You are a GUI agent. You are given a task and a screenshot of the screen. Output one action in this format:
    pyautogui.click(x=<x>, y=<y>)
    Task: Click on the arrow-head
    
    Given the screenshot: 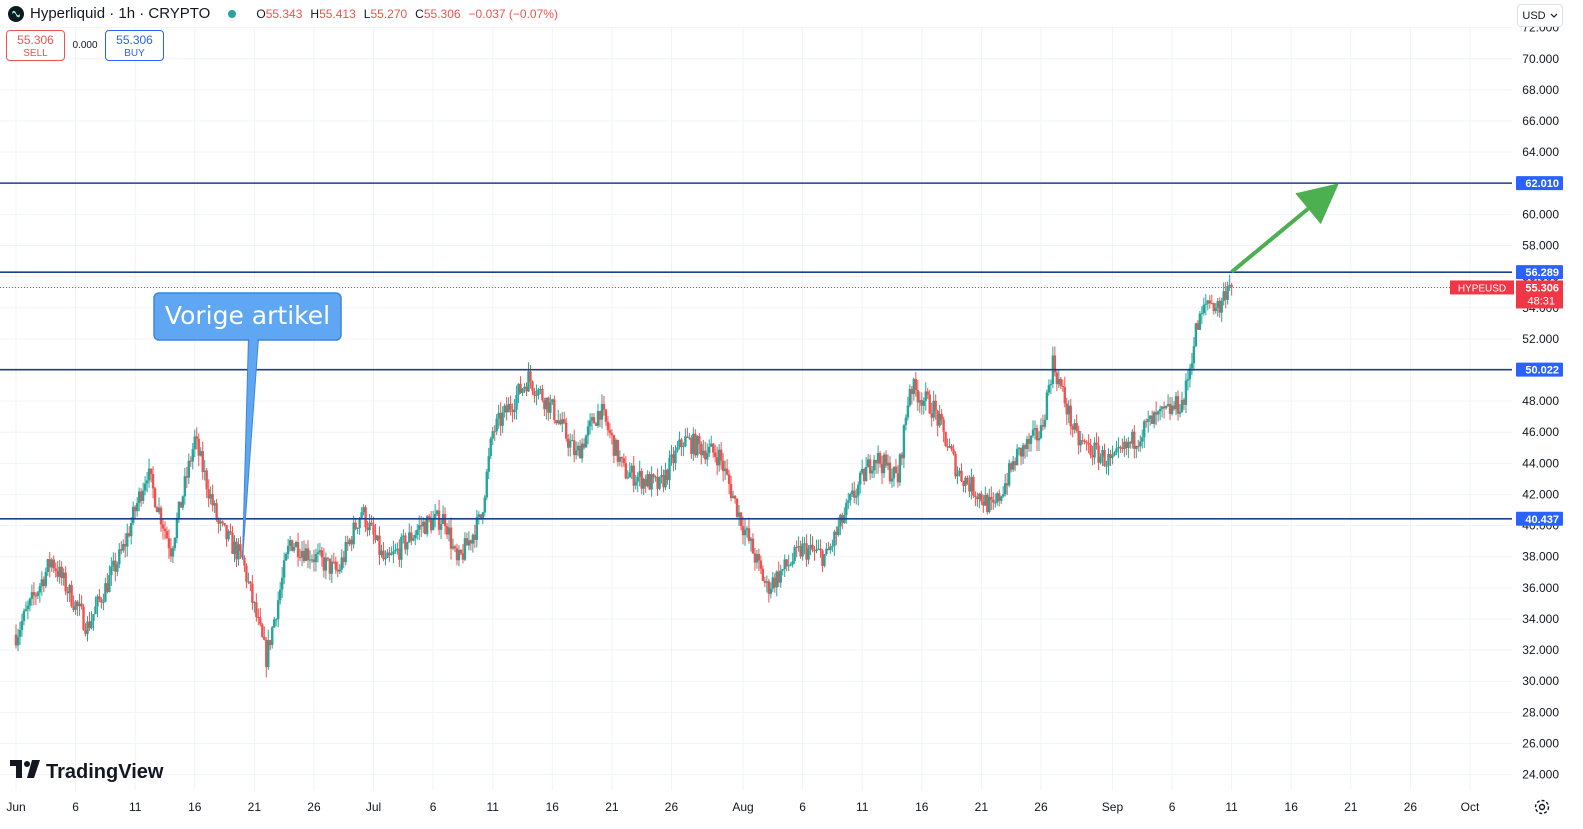 What is the action you would take?
    pyautogui.click(x=1317, y=204)
    